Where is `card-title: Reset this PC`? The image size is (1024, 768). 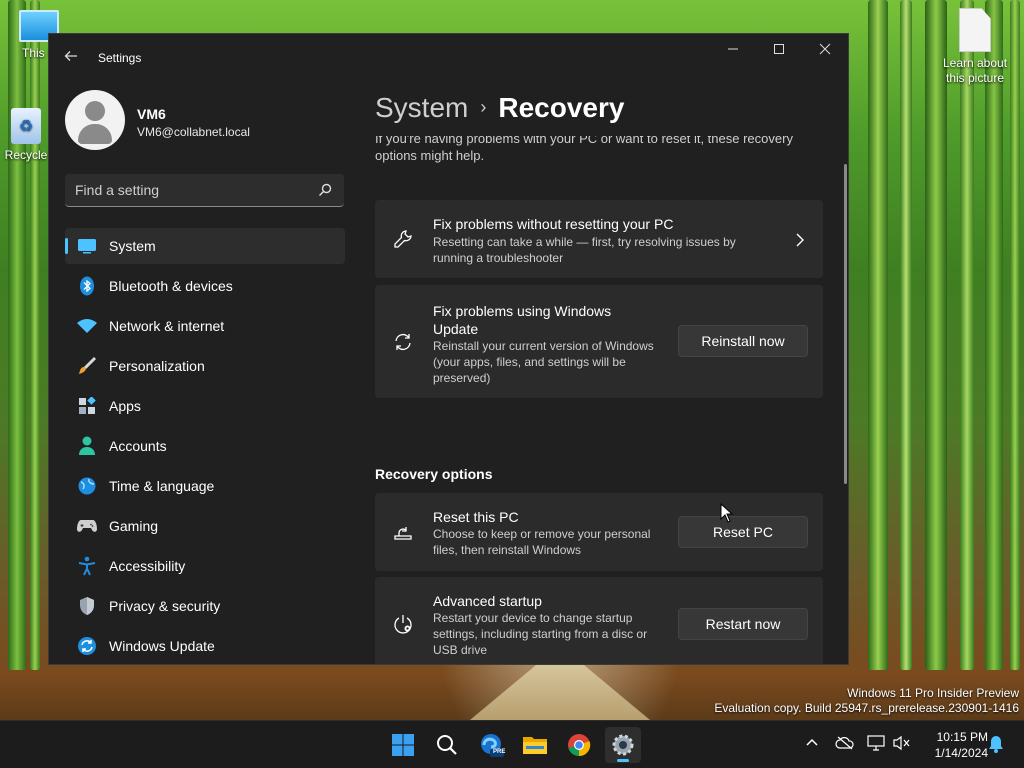 card-title: Reset this PC is located at coordinates (476, 517).